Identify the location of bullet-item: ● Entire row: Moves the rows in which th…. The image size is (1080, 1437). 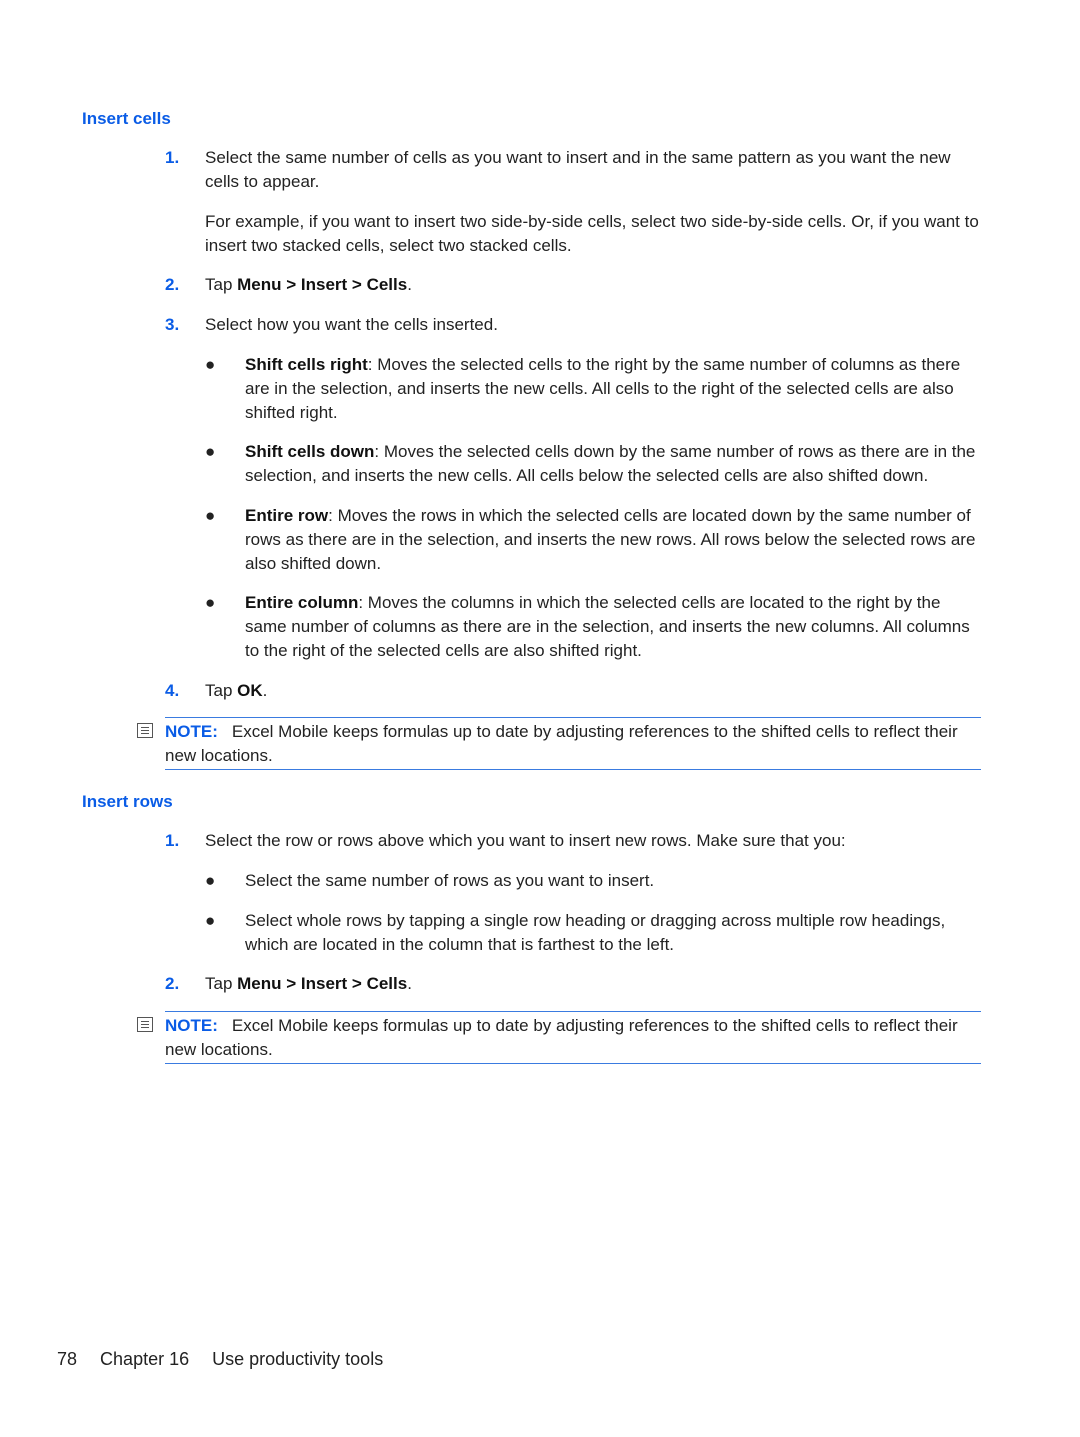
(595, 540).